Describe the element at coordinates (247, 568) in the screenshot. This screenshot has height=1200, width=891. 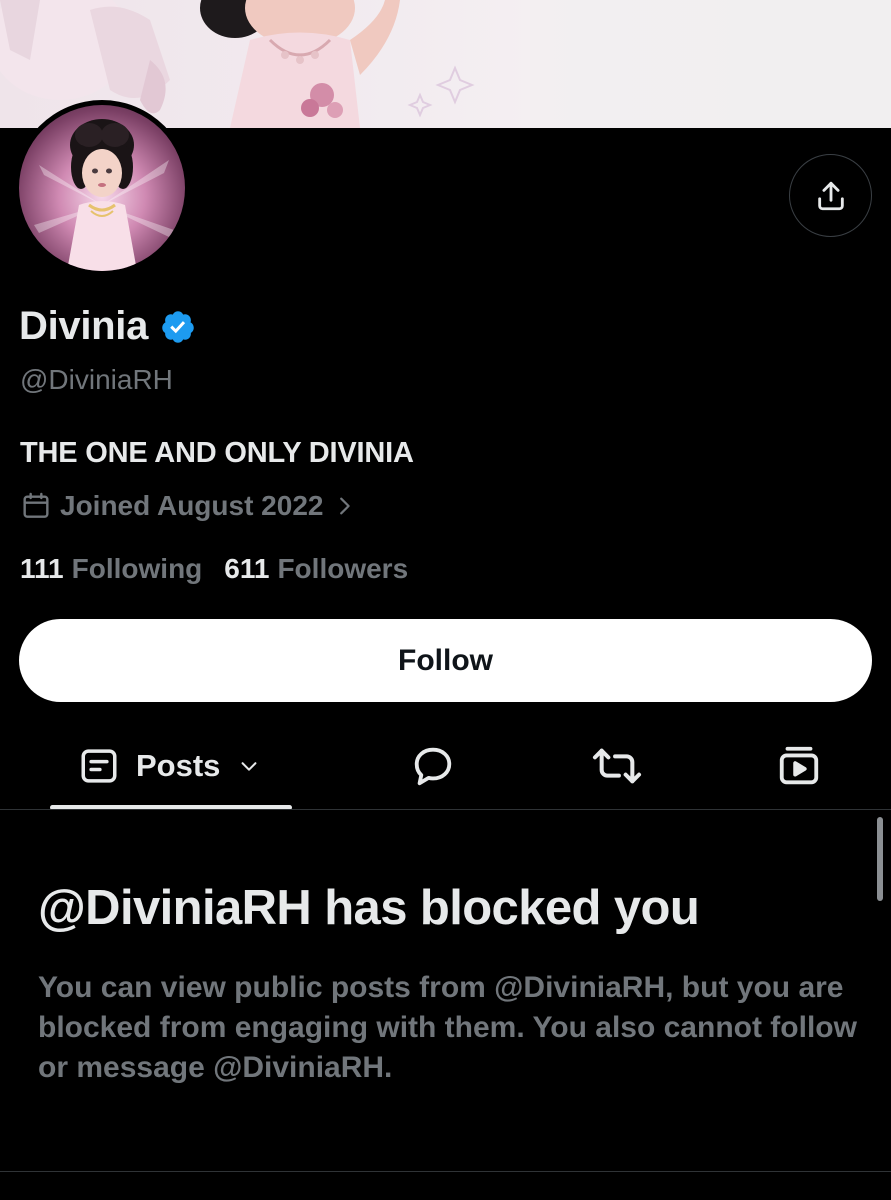
I see `followers-count: 611` at that location.